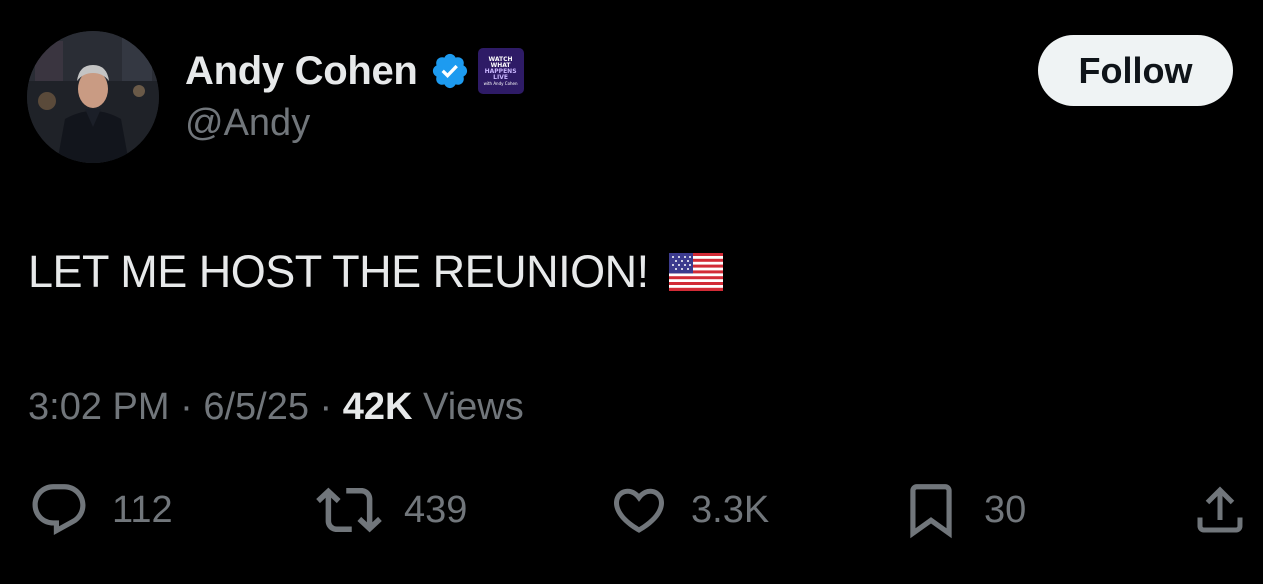 The width and height of the screenshot is (1263, 584). Describe the element at coordinates (338, 271) in the screenshot. I see `tweet-text-content: LET ME HOST THE REUNION!` at that location.